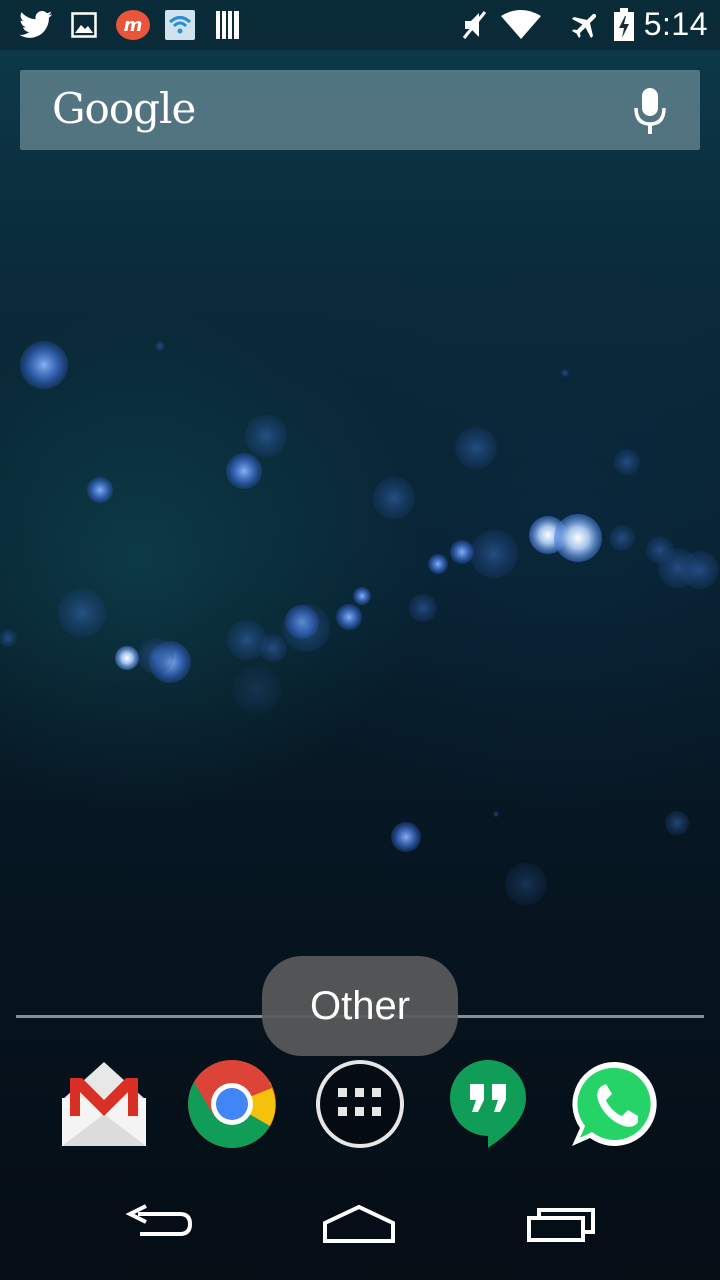  I want to click on image-icon, so click(84, 25).